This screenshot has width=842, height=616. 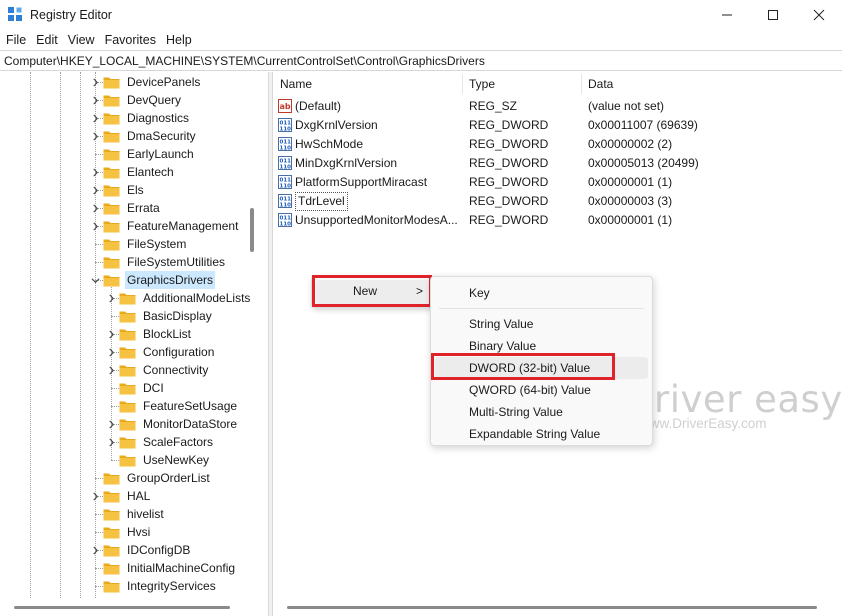 I want to click on column-header-data: Data, so click(x=597, y=84).